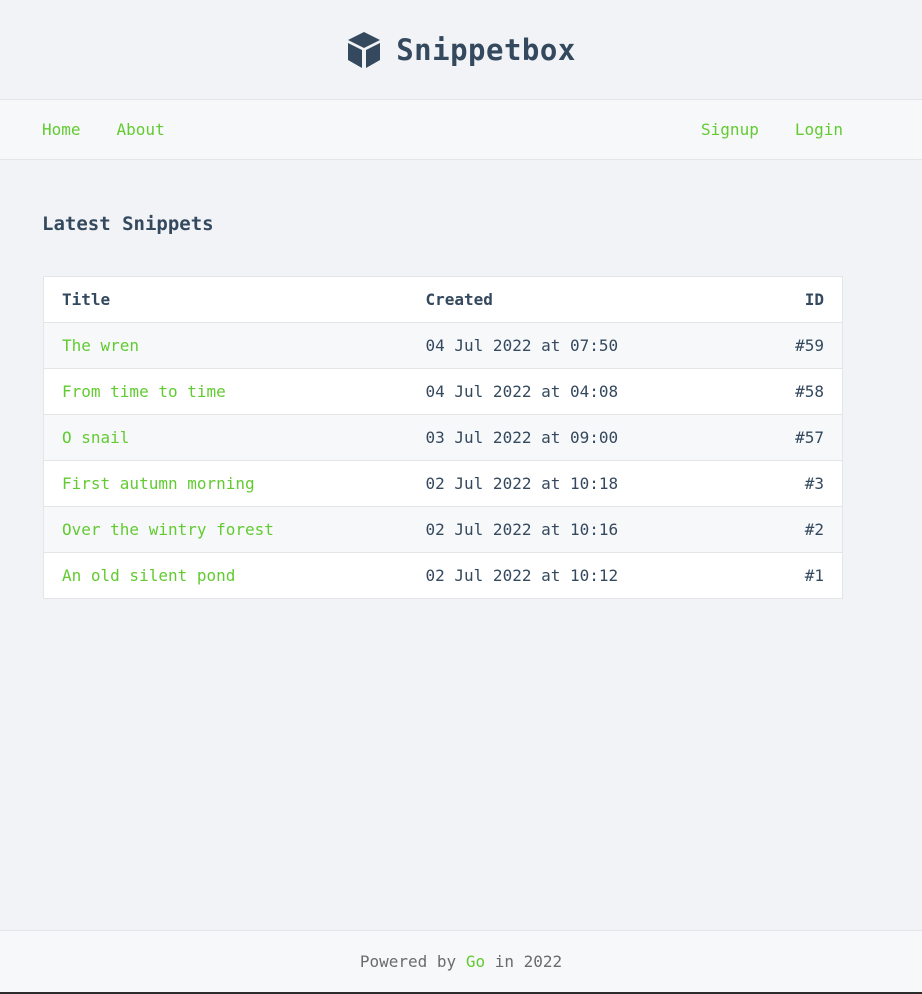 The height and width of the screenshot is (994, 922). What do you see at coordinates (557, 529) in the screenshot?
I see `snippet-created-cell: 02 Jul 2022 at 10:16` at bounding box center [557, 529].